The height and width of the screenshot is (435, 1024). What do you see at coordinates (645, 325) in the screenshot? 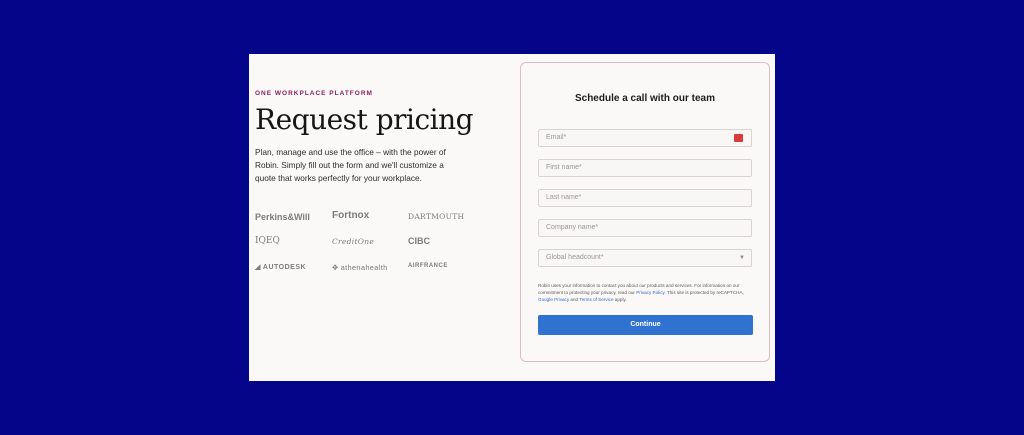
I see `continue-button: Continue` at bounding box center [645, 325].